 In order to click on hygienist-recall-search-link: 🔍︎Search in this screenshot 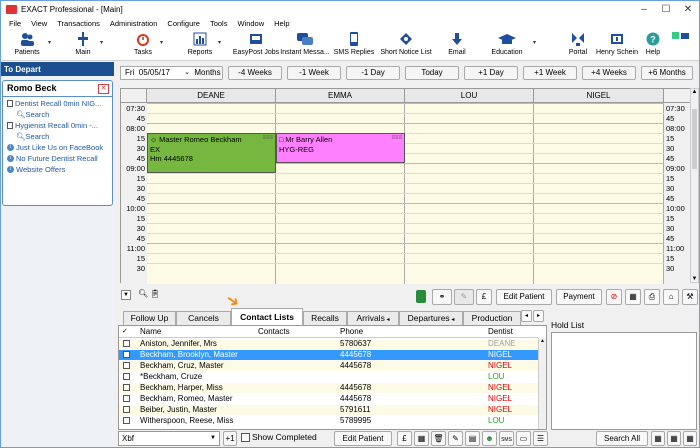, I will do `click(57, 136)`.